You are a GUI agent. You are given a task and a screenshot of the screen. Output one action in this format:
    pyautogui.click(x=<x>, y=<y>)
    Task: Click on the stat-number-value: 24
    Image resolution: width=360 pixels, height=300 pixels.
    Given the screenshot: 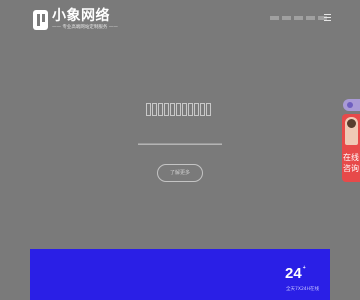 What is the action you would take?
    pyautogui.click(x=293, y=273)
    